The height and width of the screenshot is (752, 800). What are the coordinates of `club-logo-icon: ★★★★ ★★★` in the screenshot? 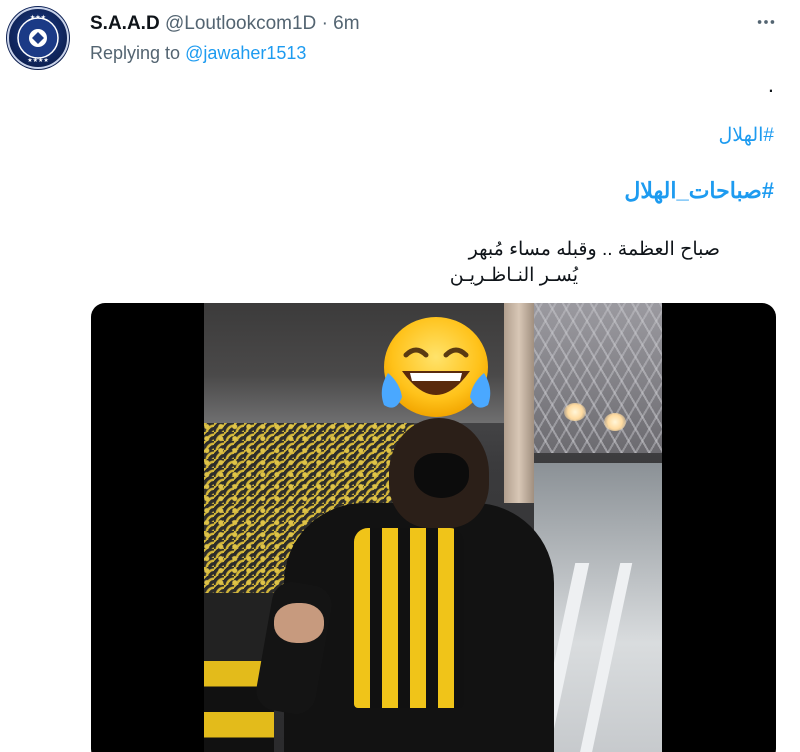 It's located at (38, 38).